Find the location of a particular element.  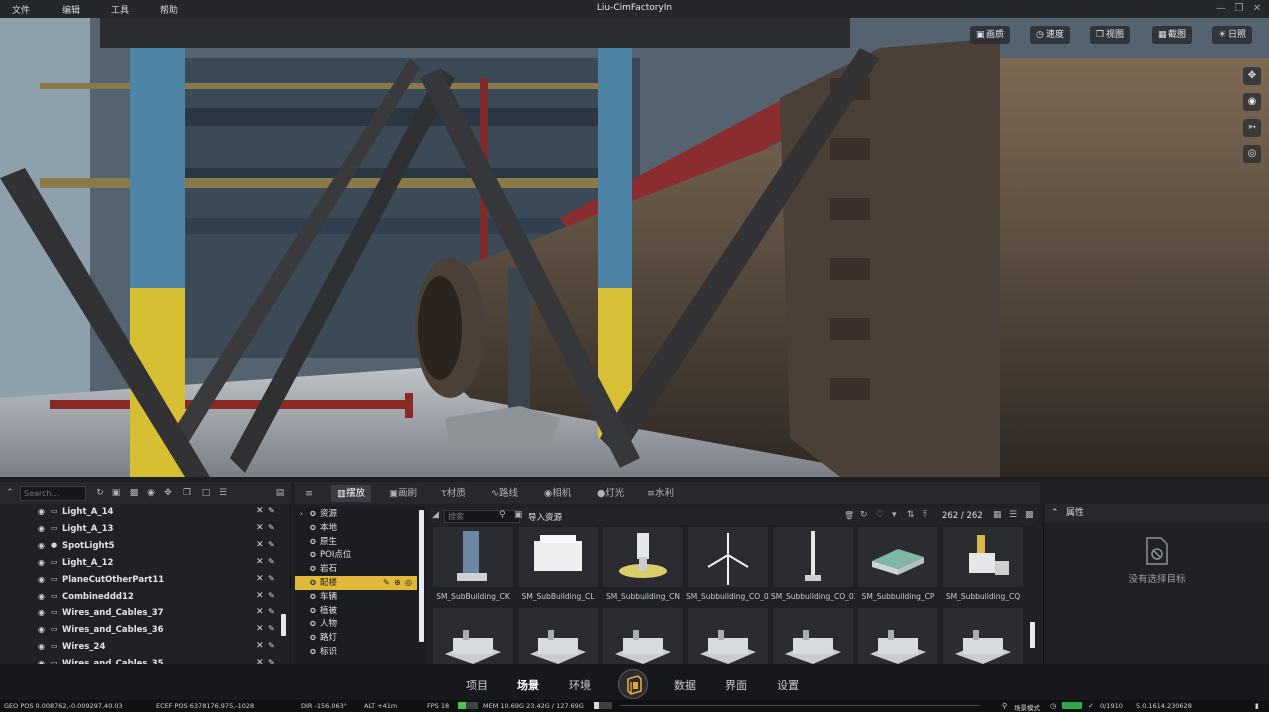

outliner-row: ◉ ● SpotLight5 ✕ ✎ is located at coordinates (143, 546).